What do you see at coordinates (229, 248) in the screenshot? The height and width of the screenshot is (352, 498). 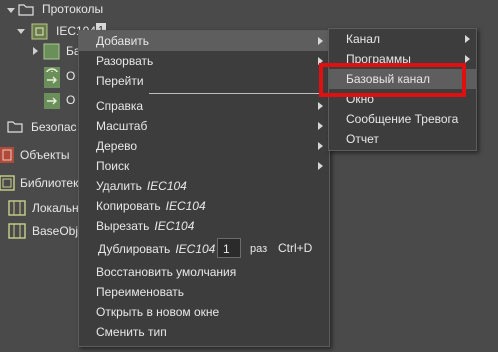 I see `duplicate-count-input: 1` at bounding box center [229, 248].